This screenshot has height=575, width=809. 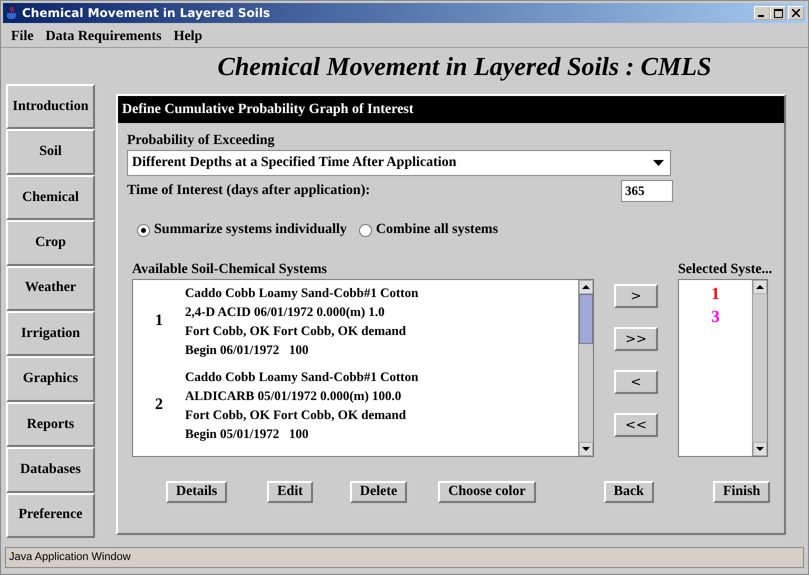 What do you see at coordinates (636, 339) in the screenshot?
I see `move-button: >>` at bounding box center [636, 339].